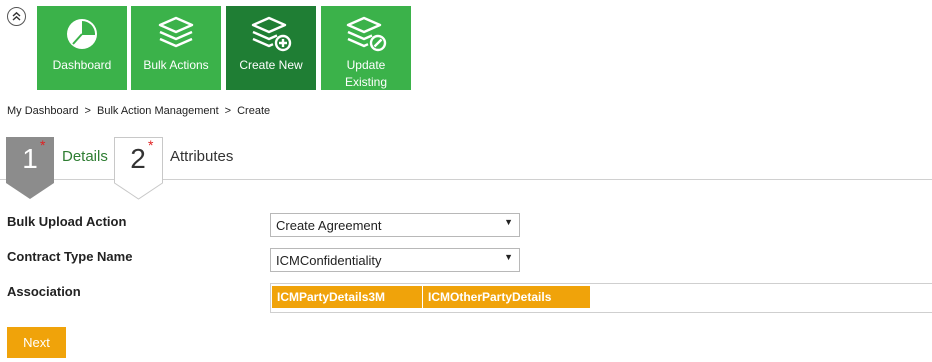 This screenshot has height=362, width=932. What do you see at coordinates (82, 34) in the screenshot?
I see `pie-chart-icon` at bounding box center [82, 34].